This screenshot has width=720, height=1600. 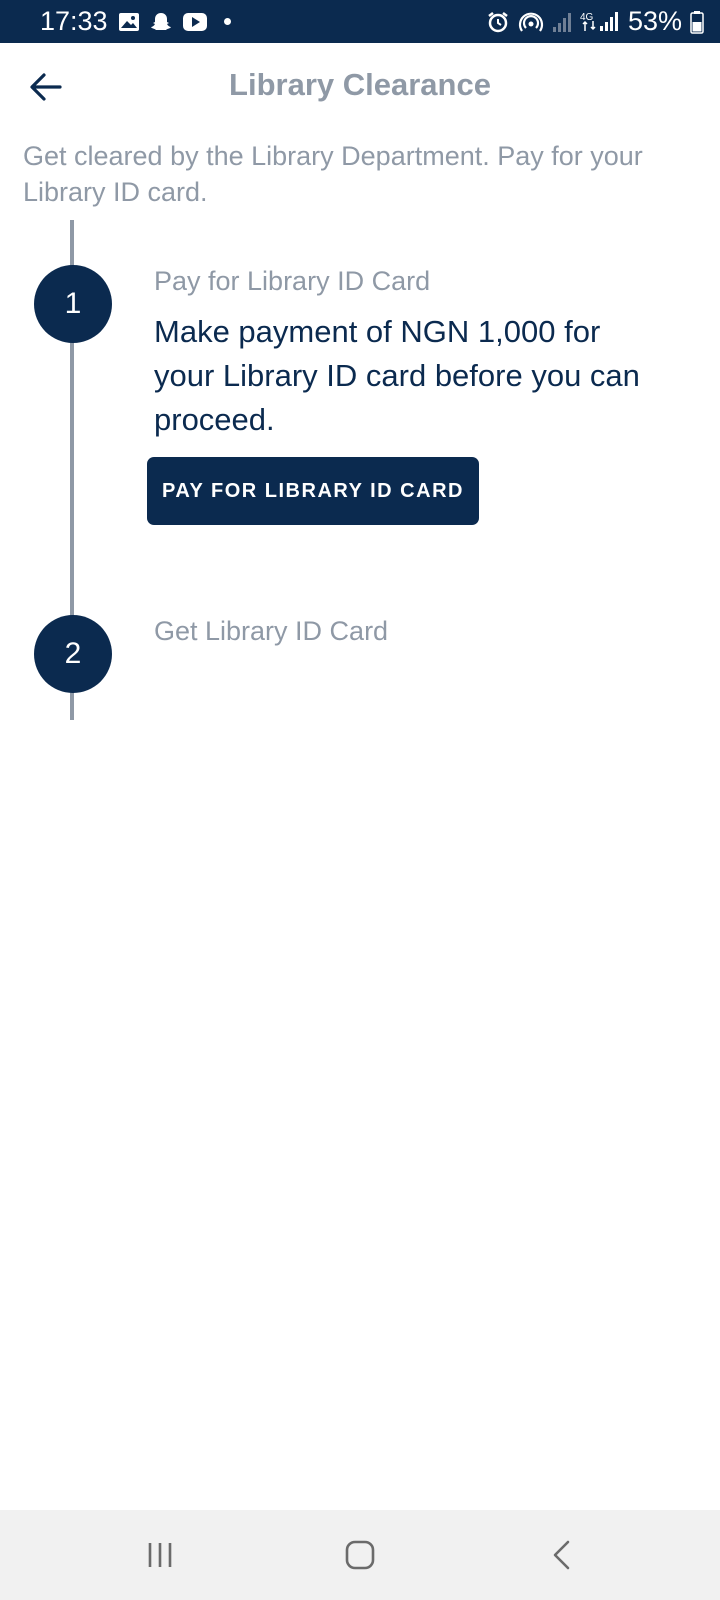 What do you see at coordinates (600, 22) in the screenshot?
I see `signal-4g-icon: 4G` at bounding box center [600, 22].